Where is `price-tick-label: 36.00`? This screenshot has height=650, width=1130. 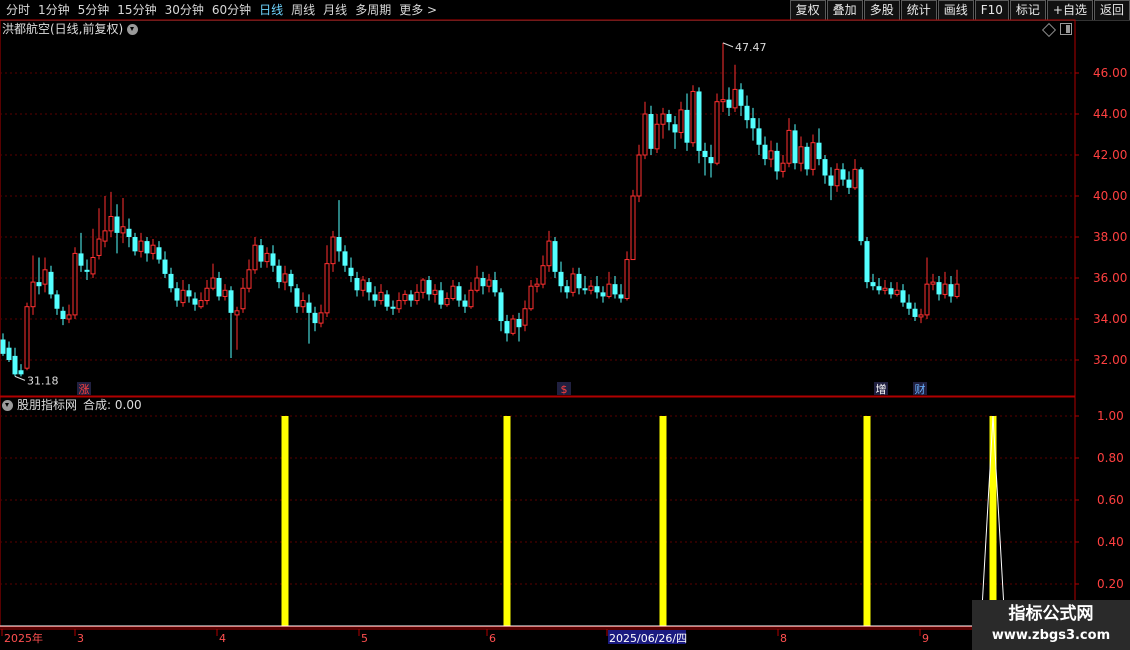 price-tick-label: 36.00 is located at coordinates (1110, 278).